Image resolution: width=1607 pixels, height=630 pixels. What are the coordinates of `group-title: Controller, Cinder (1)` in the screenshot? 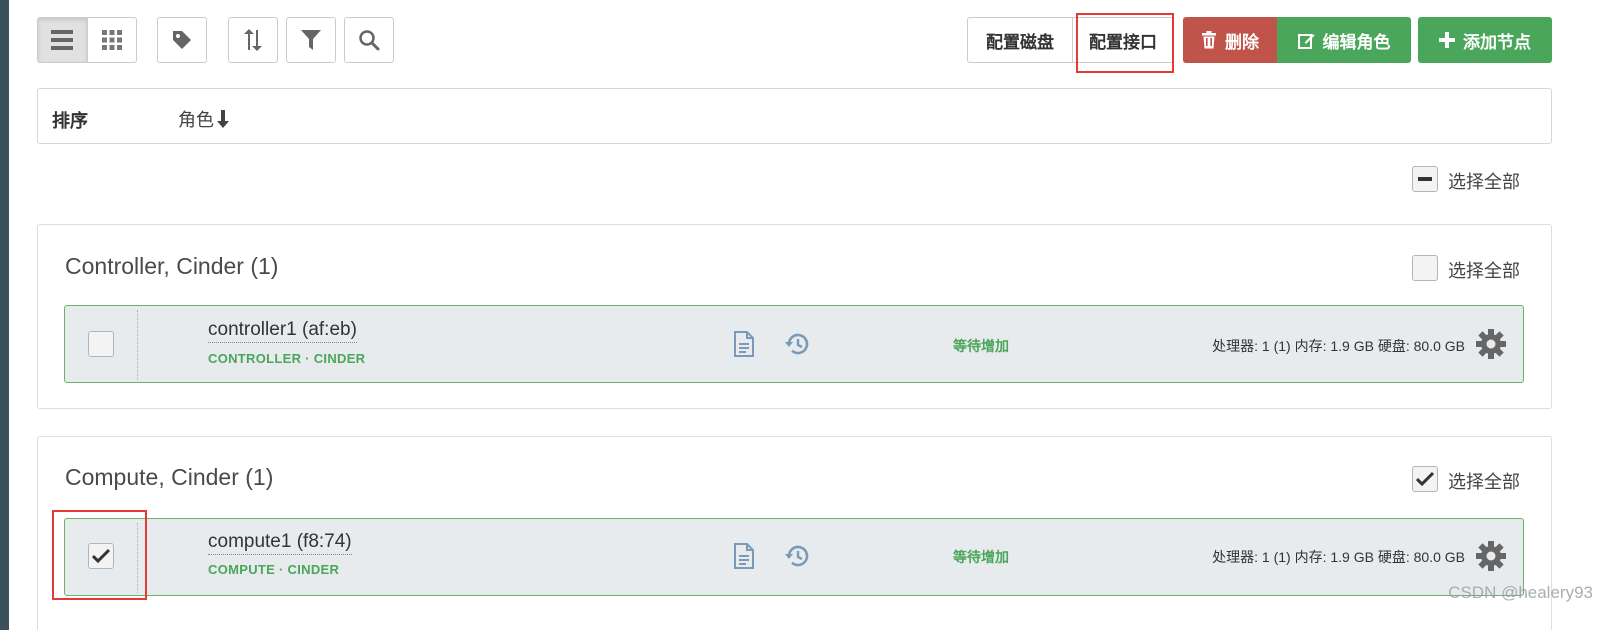 It's located at (172, 266).